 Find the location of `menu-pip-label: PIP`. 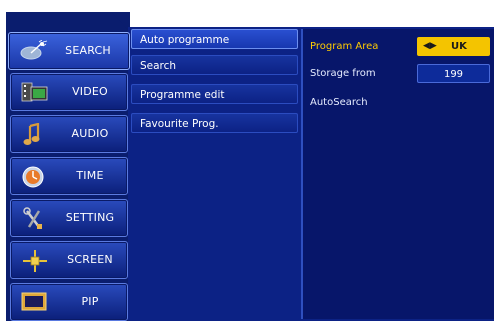

menu-pip-label: PIP is located at coordinates (90, 301).